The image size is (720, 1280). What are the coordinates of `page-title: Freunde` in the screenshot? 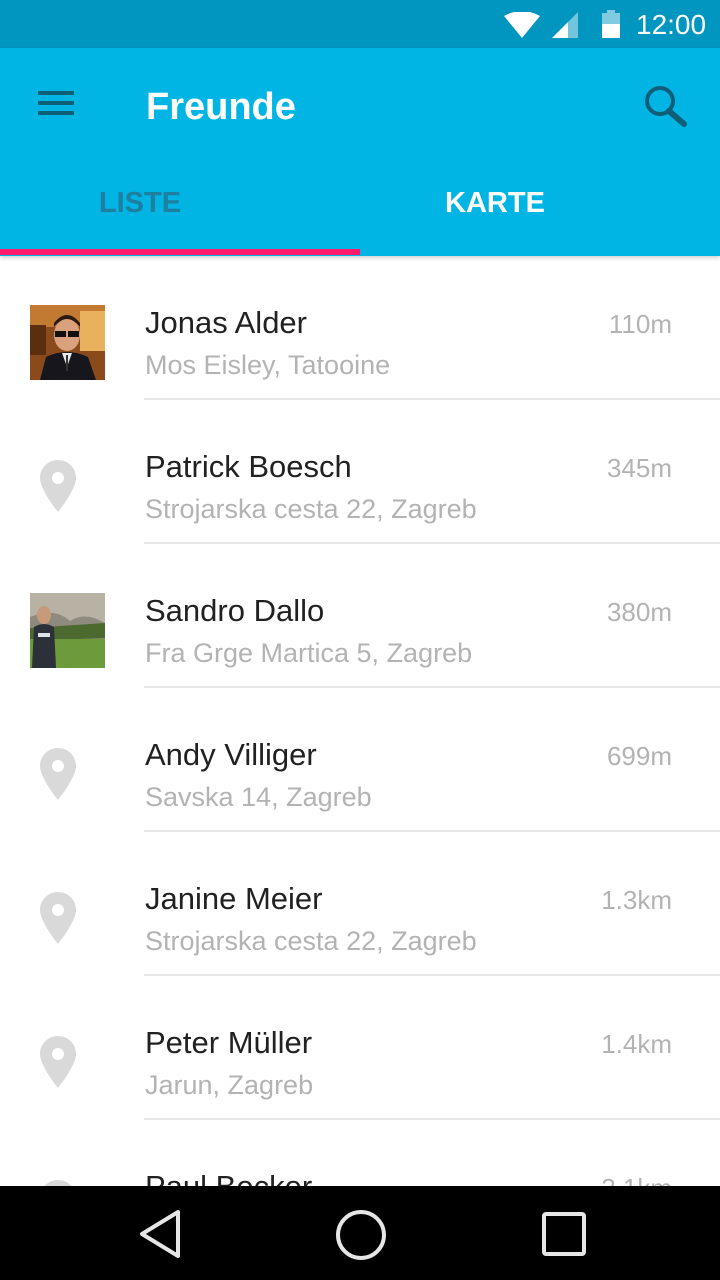 It's located at (221, 107).